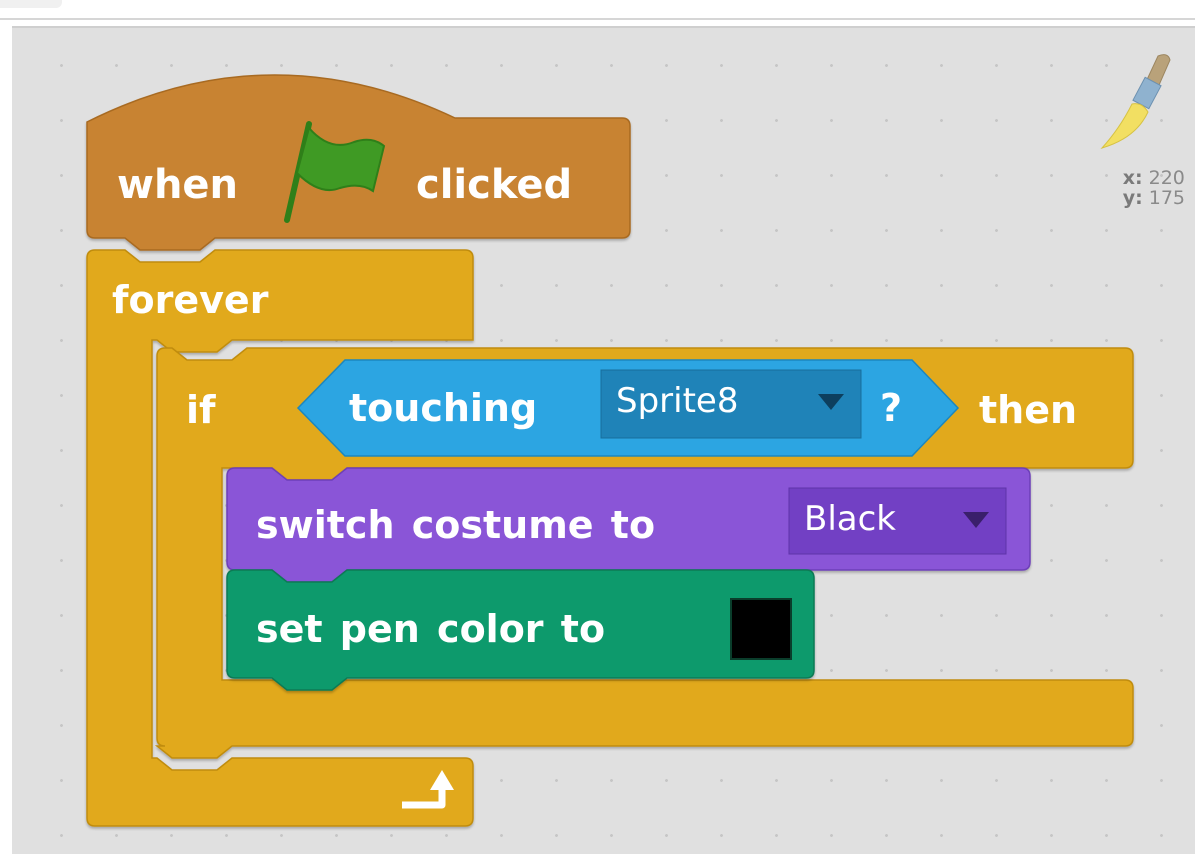 Image resolution: width=1195 pixels, height=854 pixels. I want to click on x-coordinate: x: 220, so click(1153, 178).